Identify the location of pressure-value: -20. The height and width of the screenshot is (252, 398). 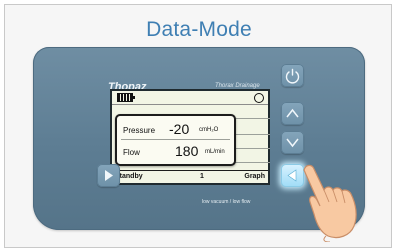
(179, 129).